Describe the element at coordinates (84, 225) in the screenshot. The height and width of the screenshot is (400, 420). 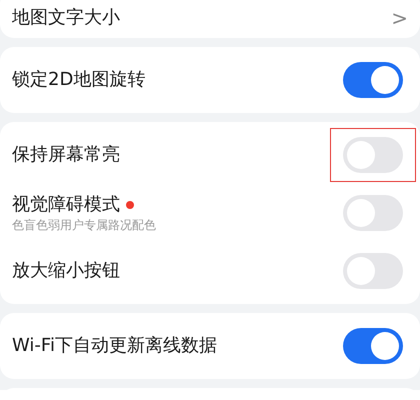
I see `setting-subtitle: 色盲色弱用户专属路况配色` at that location.